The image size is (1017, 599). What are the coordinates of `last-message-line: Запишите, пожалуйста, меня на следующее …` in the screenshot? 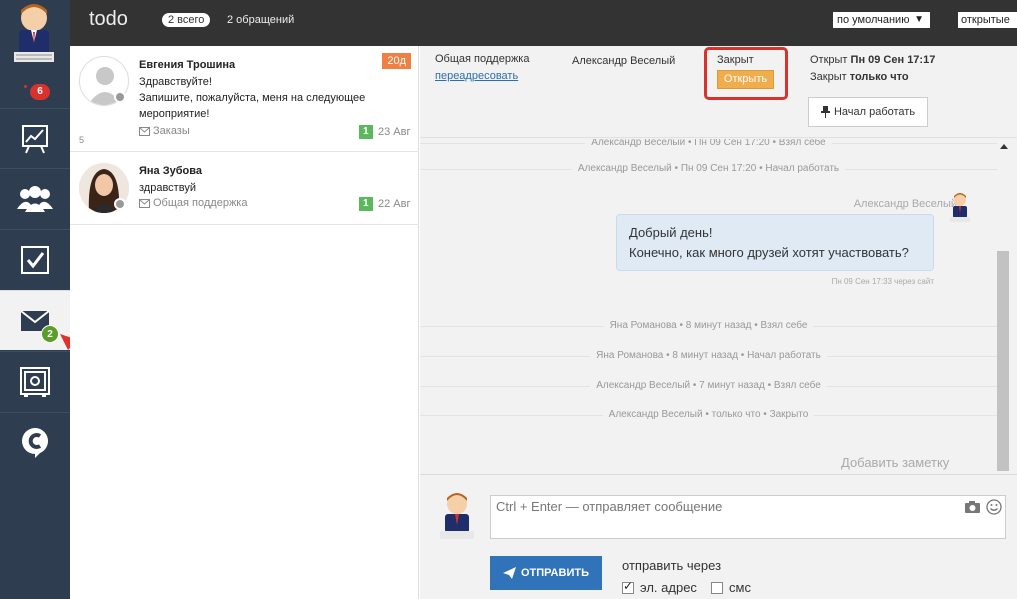 It's located at (252, 106).